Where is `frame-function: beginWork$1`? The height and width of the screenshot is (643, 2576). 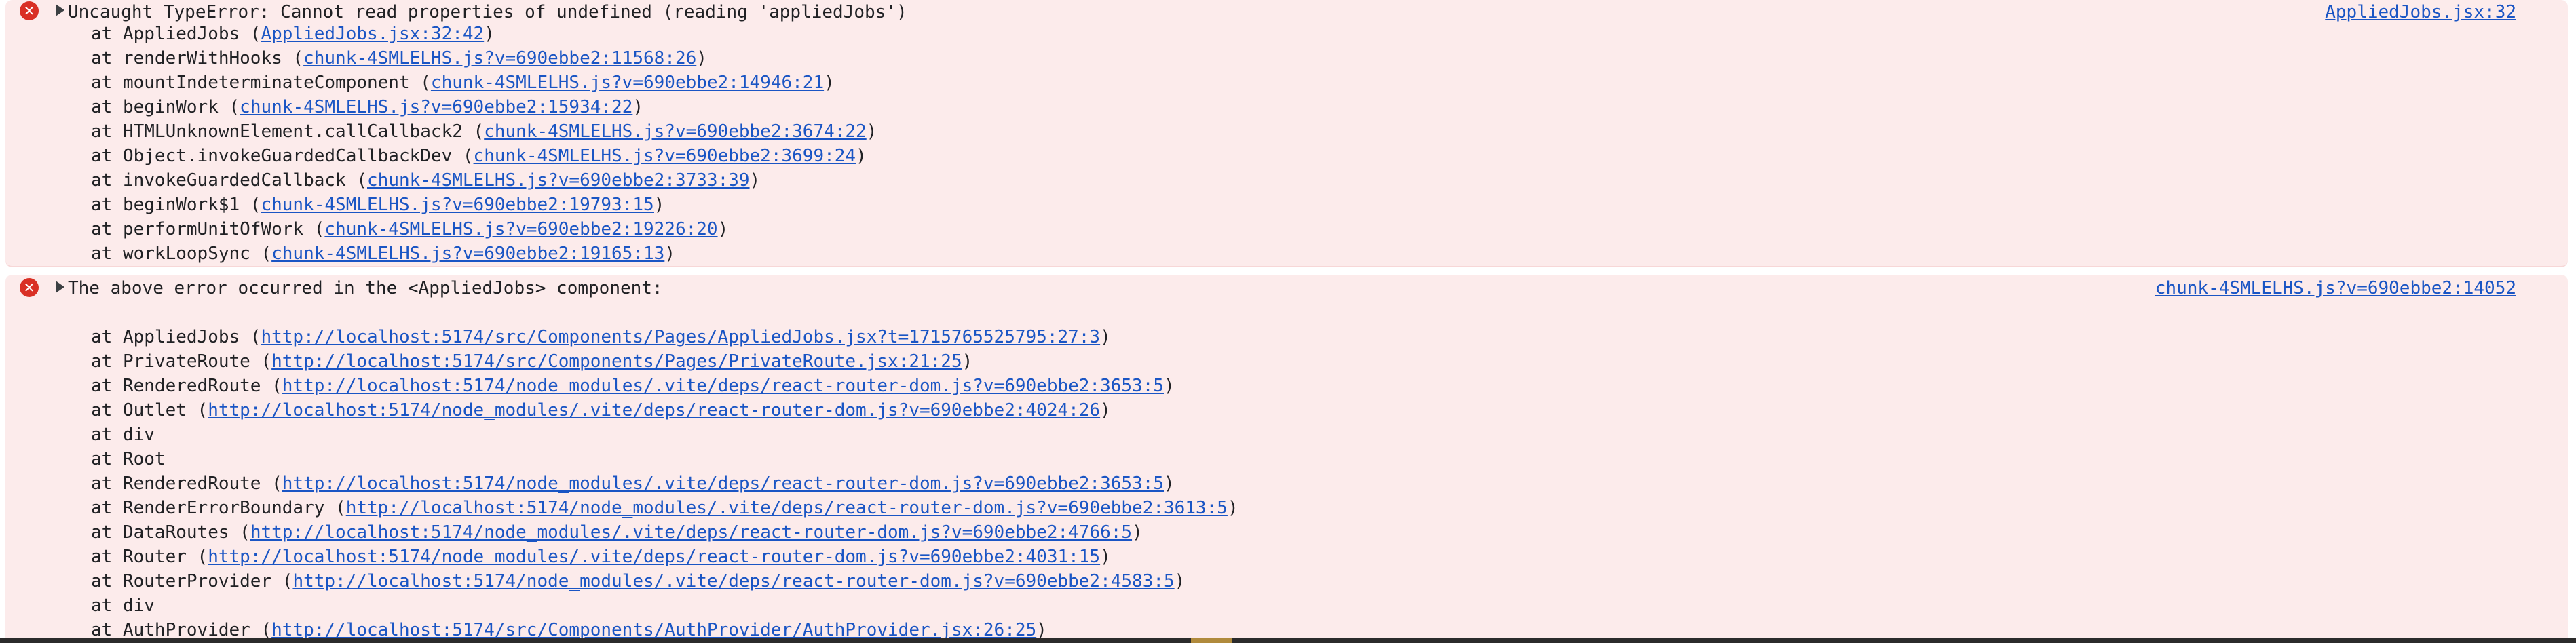
frame-function: beginWork$1 is located at coordinates (181, 205).